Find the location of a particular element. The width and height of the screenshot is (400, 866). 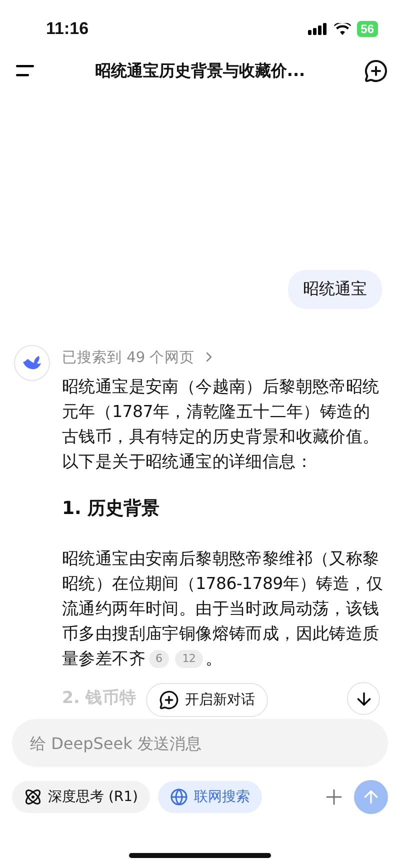

wifi-icon is located at coordinates (342, 29).